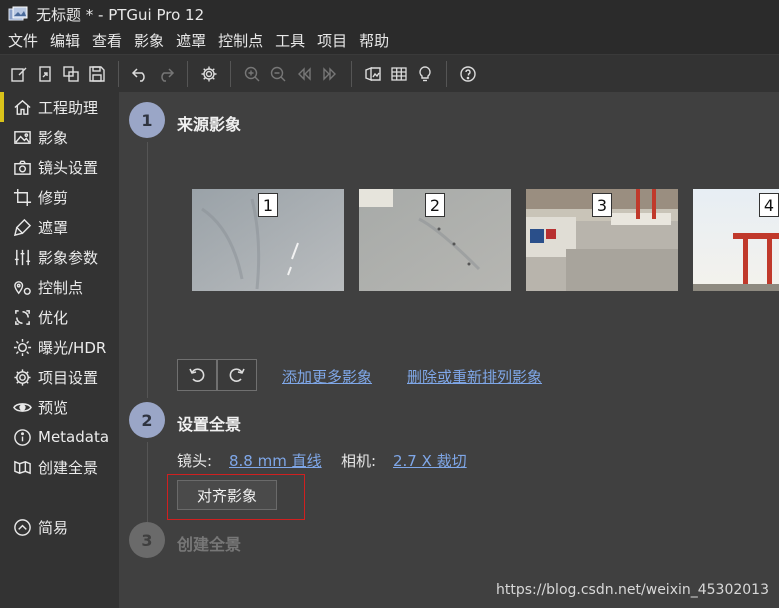 This screenshot has width=779, height=608. What do you see at coordinates (53, 137) in the screenshot?
I see `sidebar-item-label: 影象` at bounding box center [53, 137].